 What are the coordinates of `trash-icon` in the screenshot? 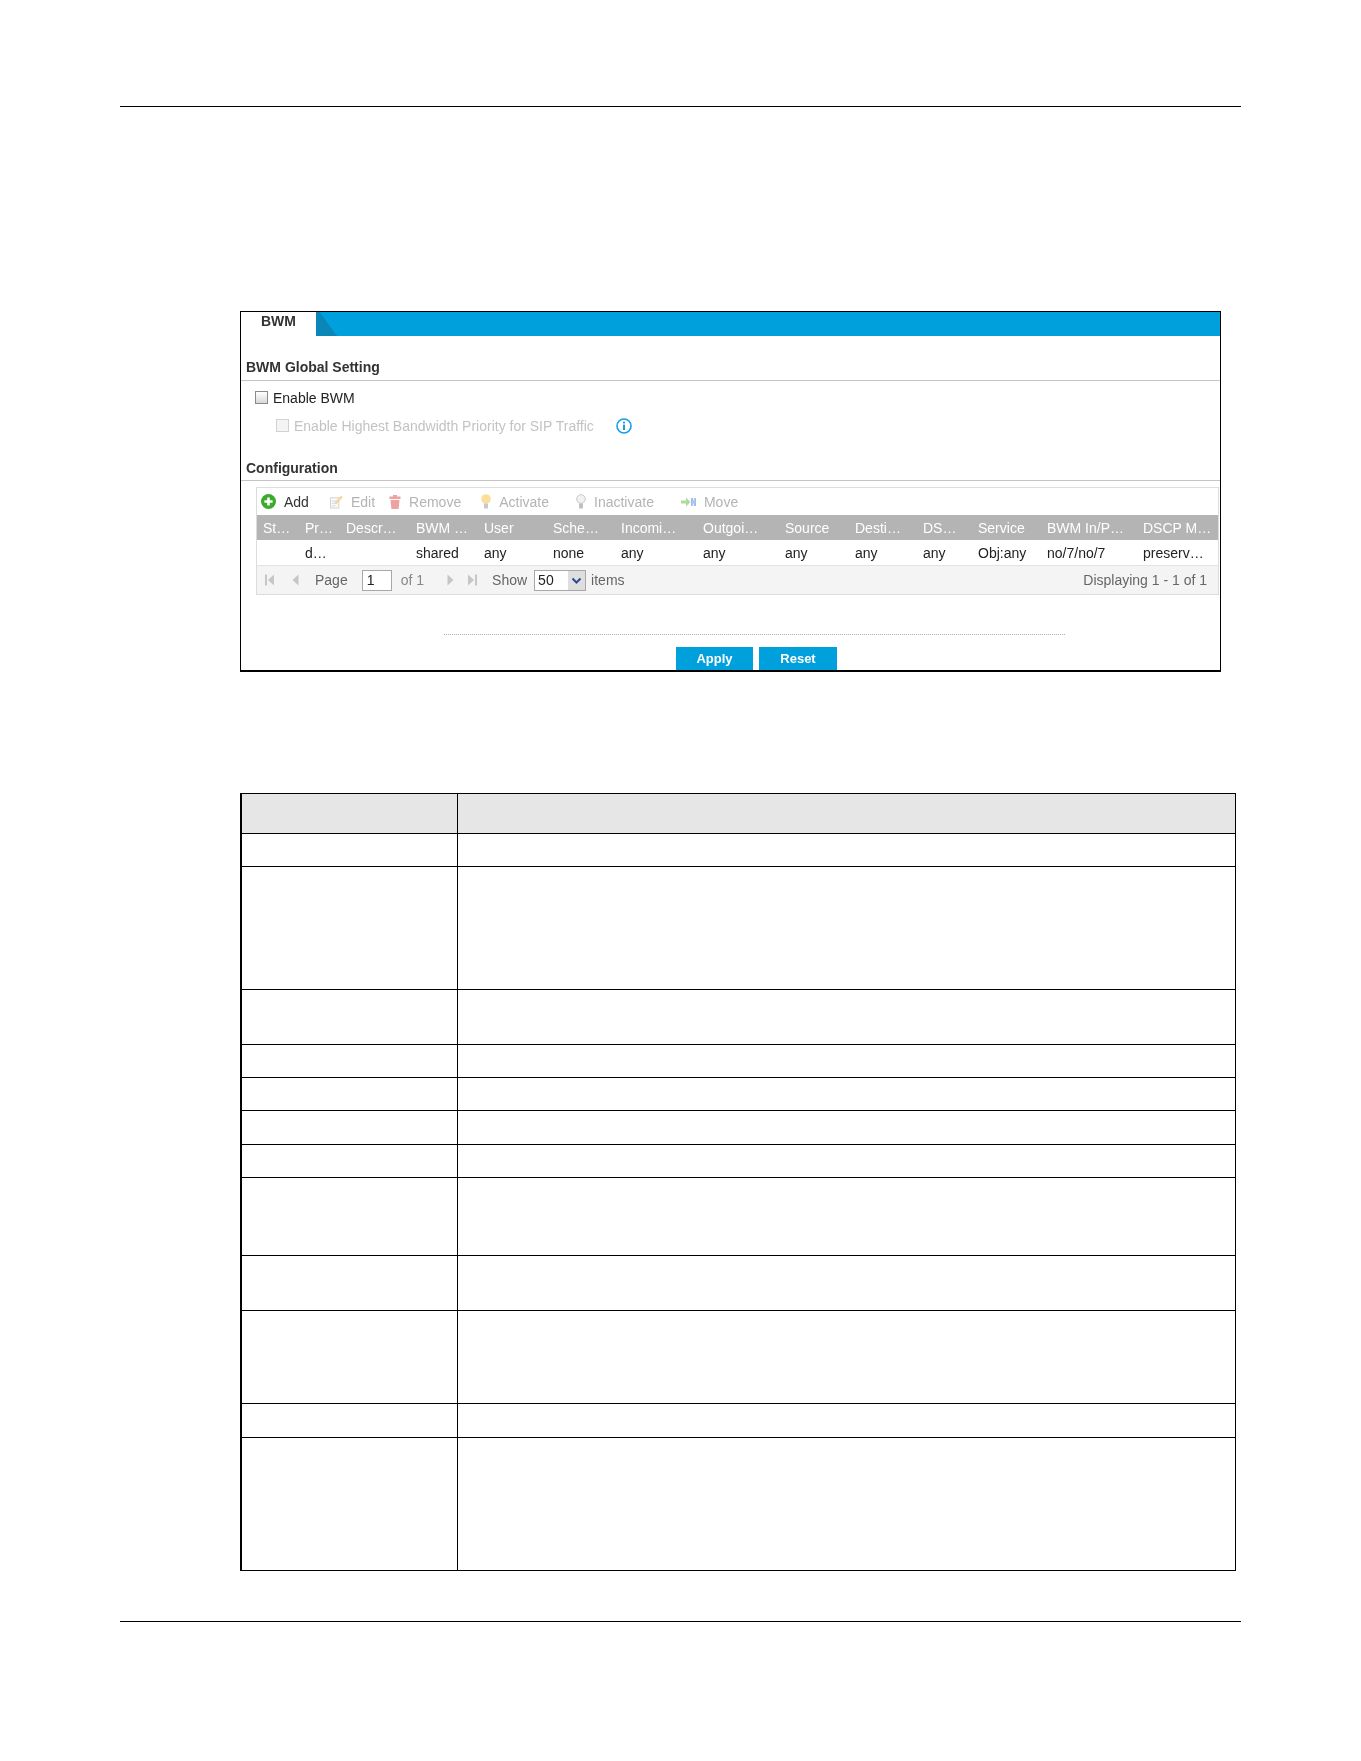 It's located at (395, 501).